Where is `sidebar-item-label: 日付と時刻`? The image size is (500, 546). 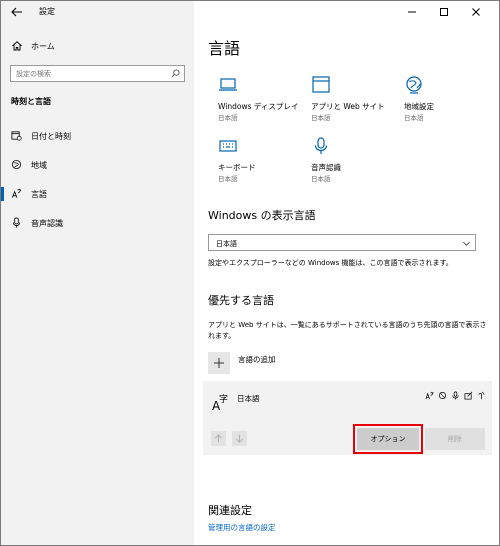 sidebar-item-label: 日付と時刻 is located at coordinates (51, 136).